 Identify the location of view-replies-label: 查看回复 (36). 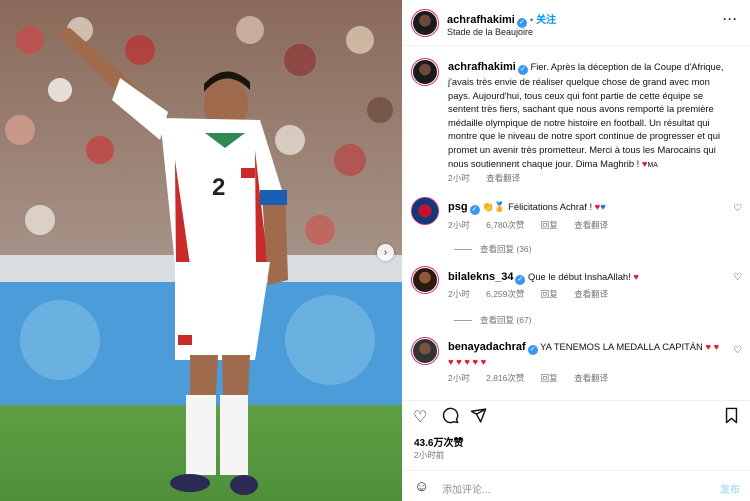
(505, 249).